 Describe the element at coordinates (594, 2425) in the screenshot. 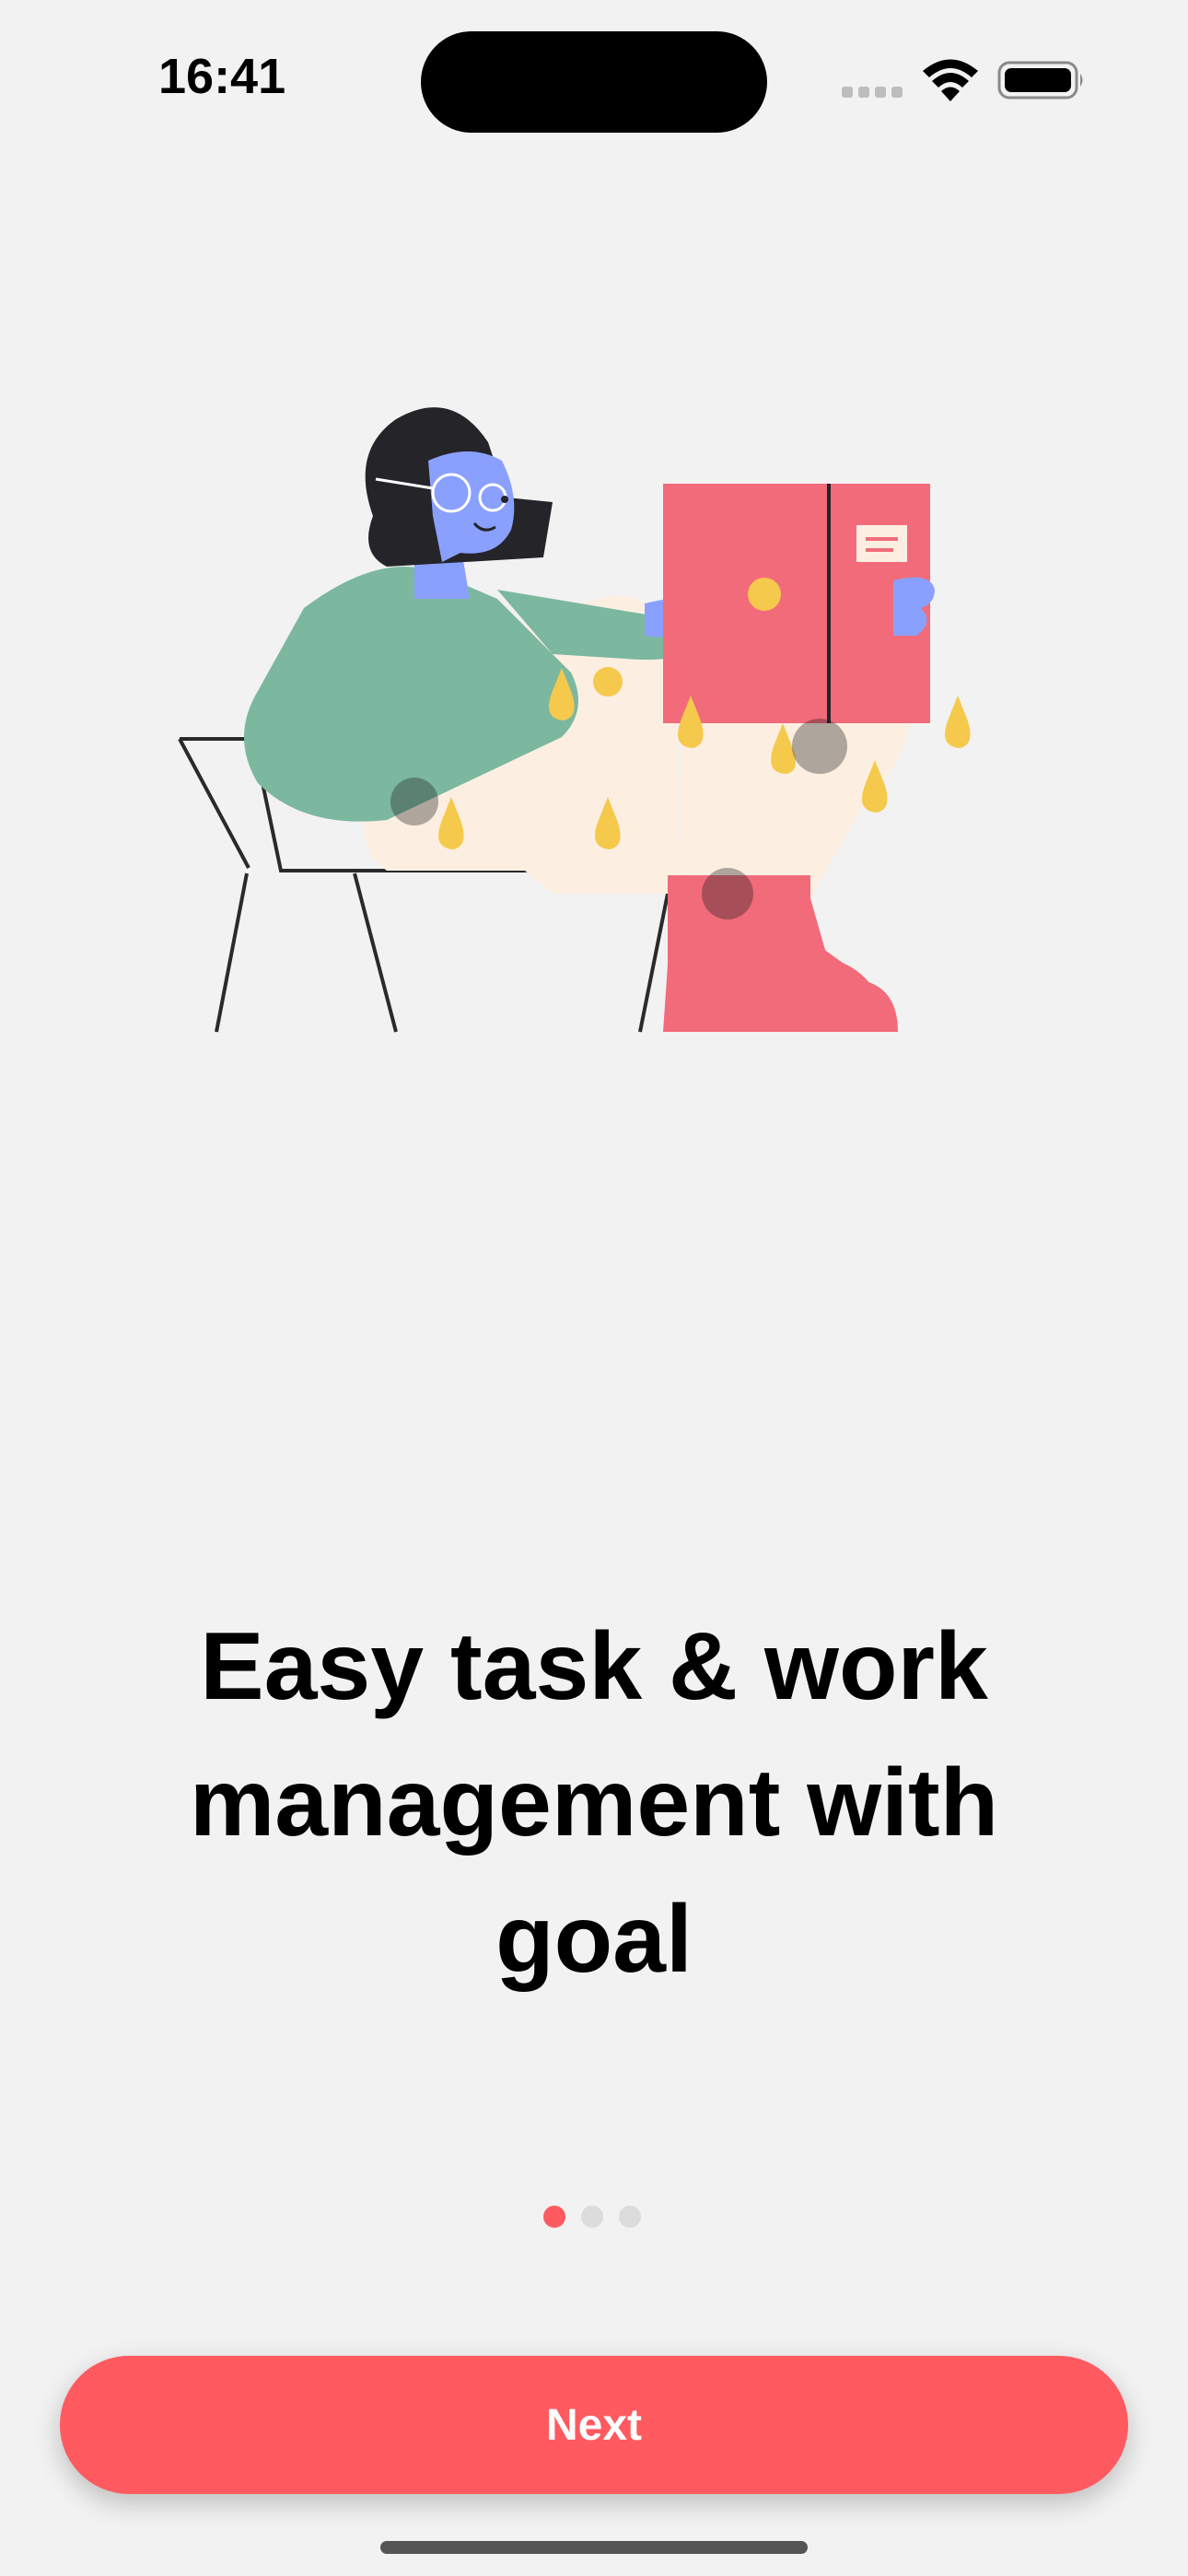

I see `next-button: Next` at that location.